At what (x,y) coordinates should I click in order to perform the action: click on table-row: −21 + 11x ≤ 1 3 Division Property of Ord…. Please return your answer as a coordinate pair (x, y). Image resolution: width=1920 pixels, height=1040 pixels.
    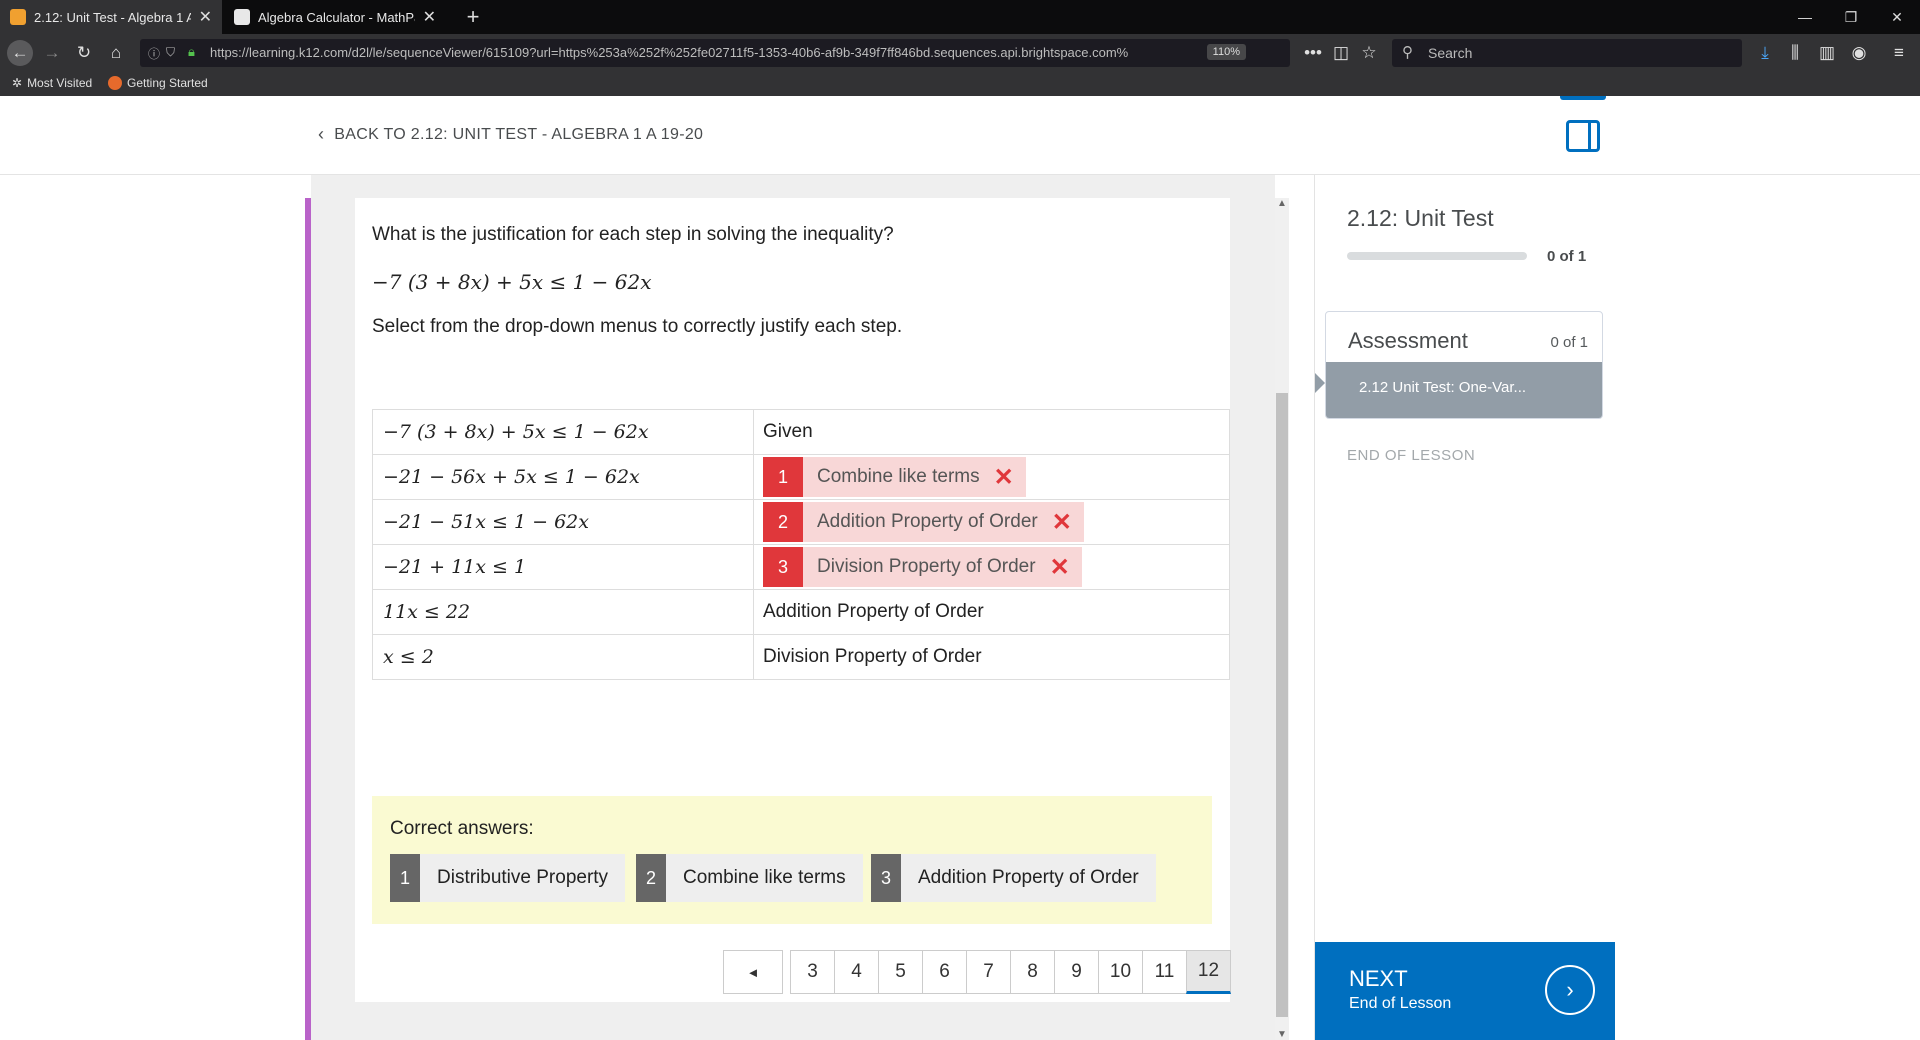
    Looking at the image, I should click on (801, 567).